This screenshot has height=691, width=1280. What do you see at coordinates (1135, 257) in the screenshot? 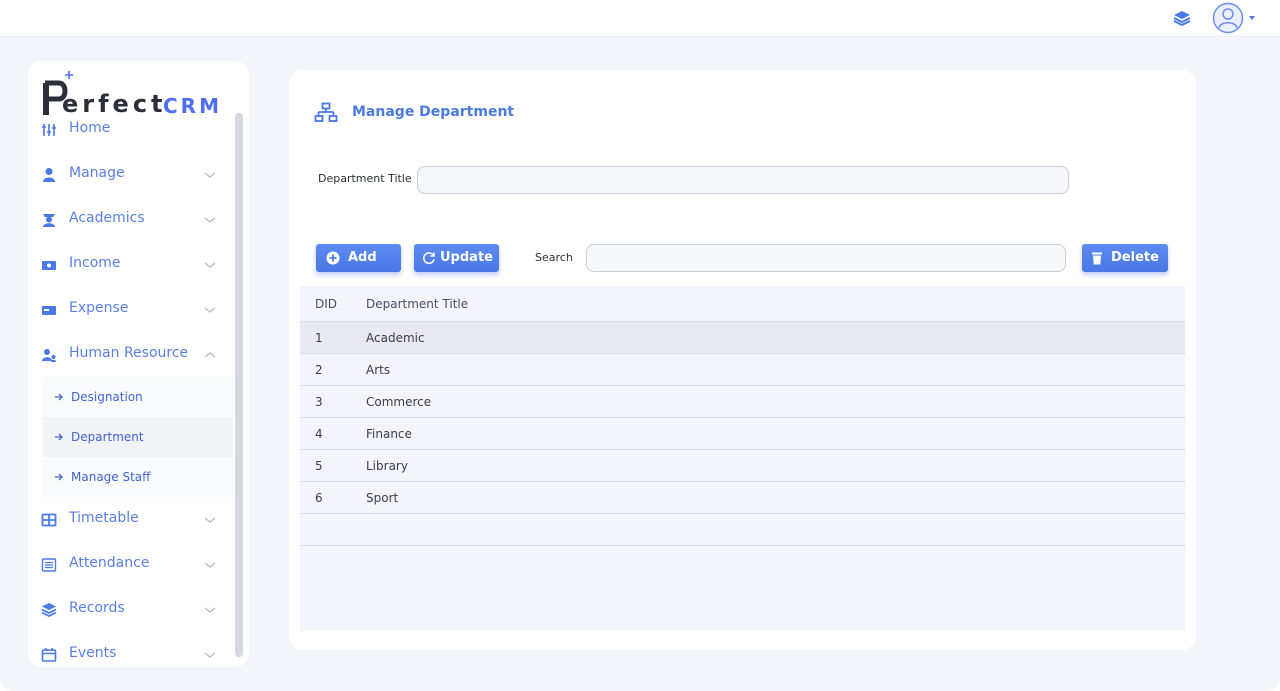
I see `delete-button-label: Delete` at bounding box center [1135, 257].